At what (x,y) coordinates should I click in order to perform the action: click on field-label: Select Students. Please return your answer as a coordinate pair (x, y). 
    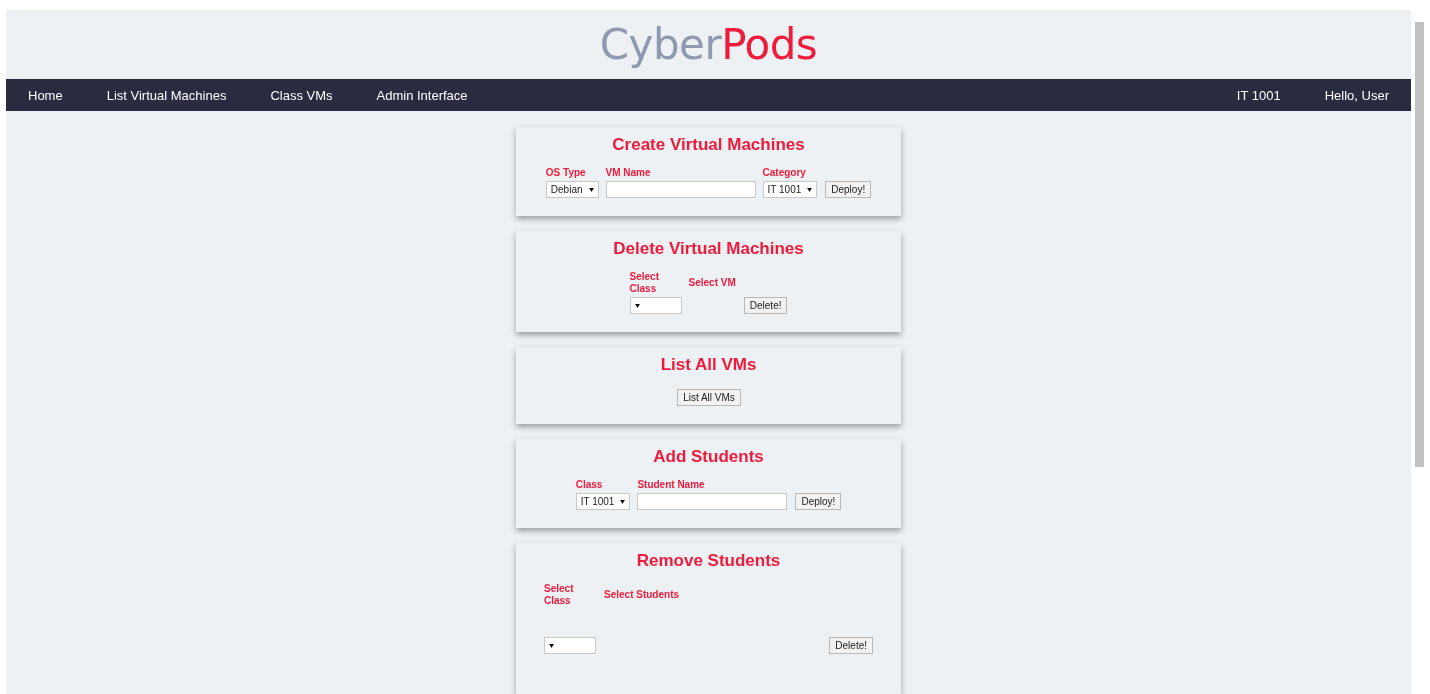
    Looking at the image, I should click on (642, 595).